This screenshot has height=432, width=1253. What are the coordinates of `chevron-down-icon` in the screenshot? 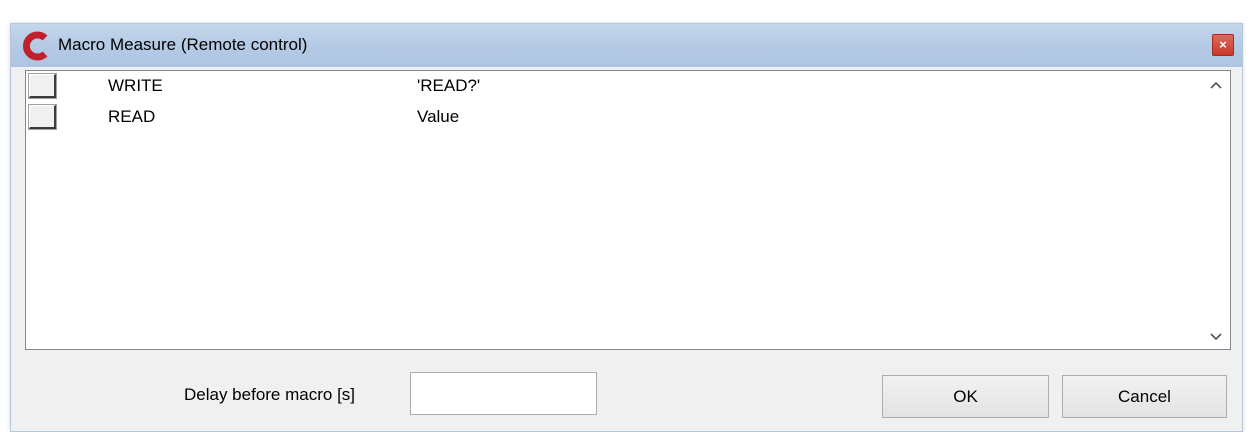 It's located at (1216, 337).